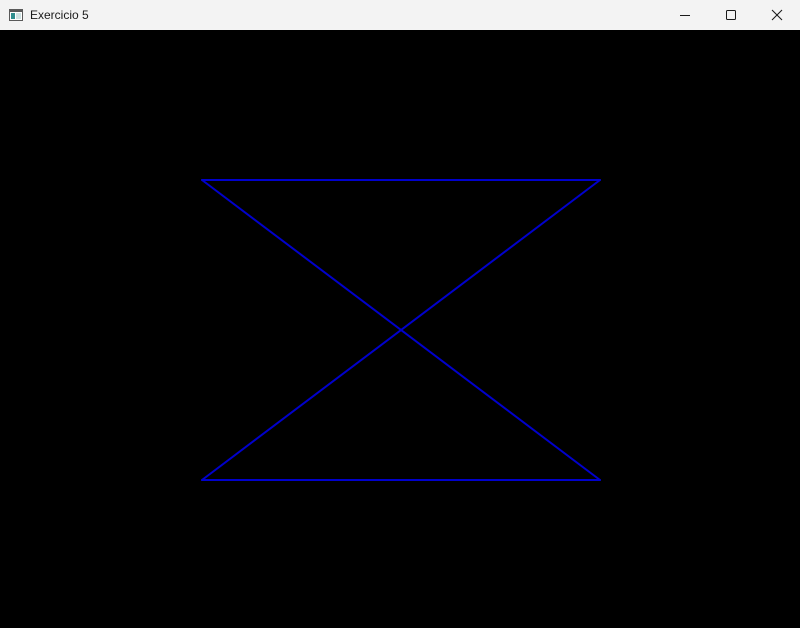 The height and width of the screenshot is (628, 800). I want to click on minimize-button, so click(685, 15).